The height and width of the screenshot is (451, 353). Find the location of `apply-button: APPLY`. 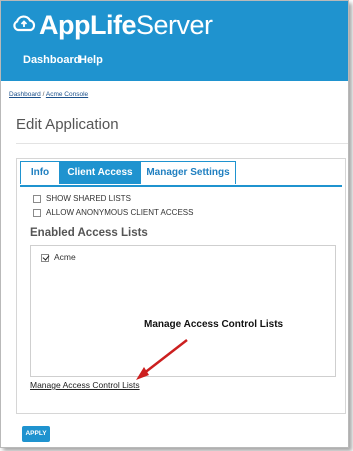

apply-button: APPLY is located at coordinates (36, 434).